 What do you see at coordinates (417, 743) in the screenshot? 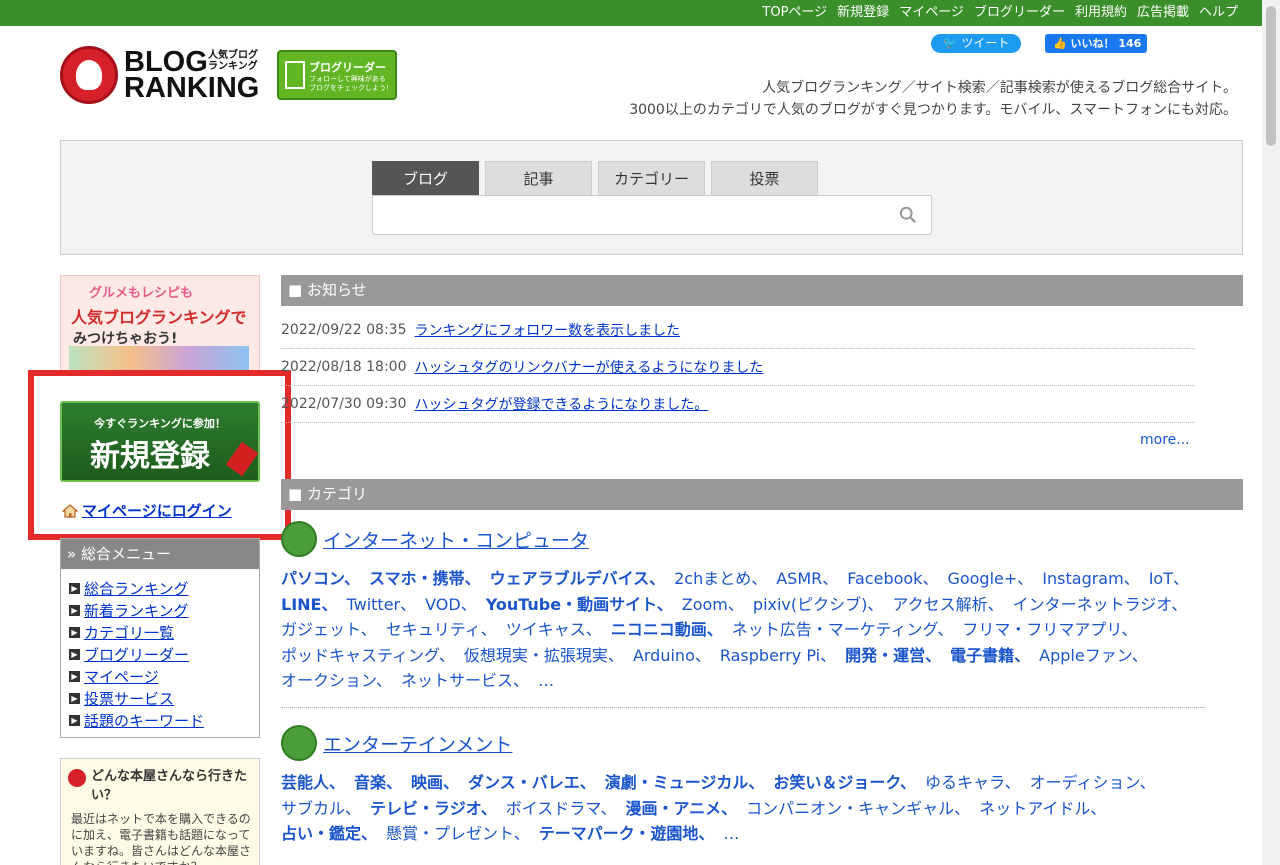
I see `category-title-link: エンターテインメント` at bounding box center [417, 743].